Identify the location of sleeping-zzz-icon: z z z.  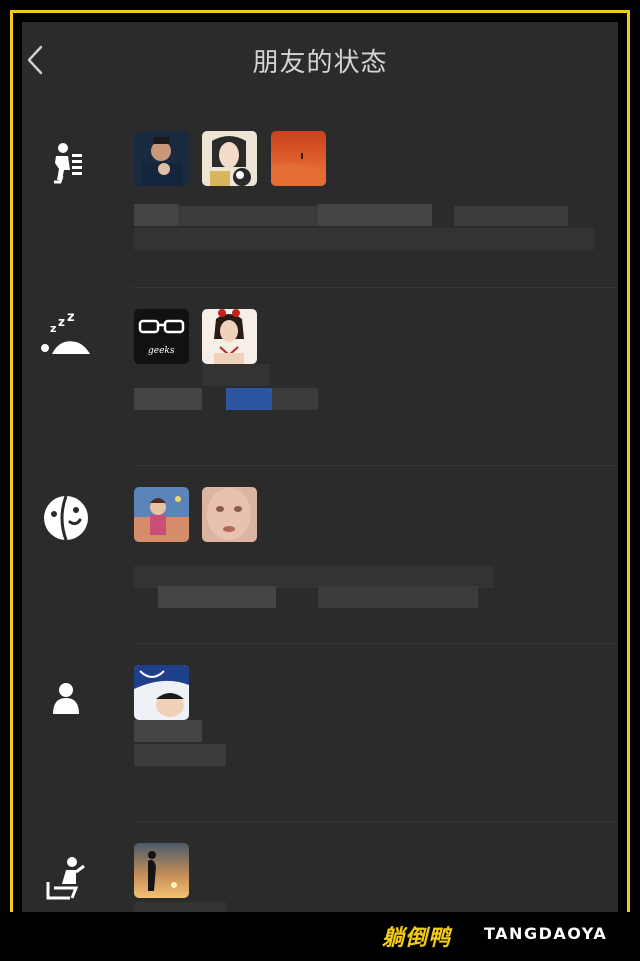
(65, 333).